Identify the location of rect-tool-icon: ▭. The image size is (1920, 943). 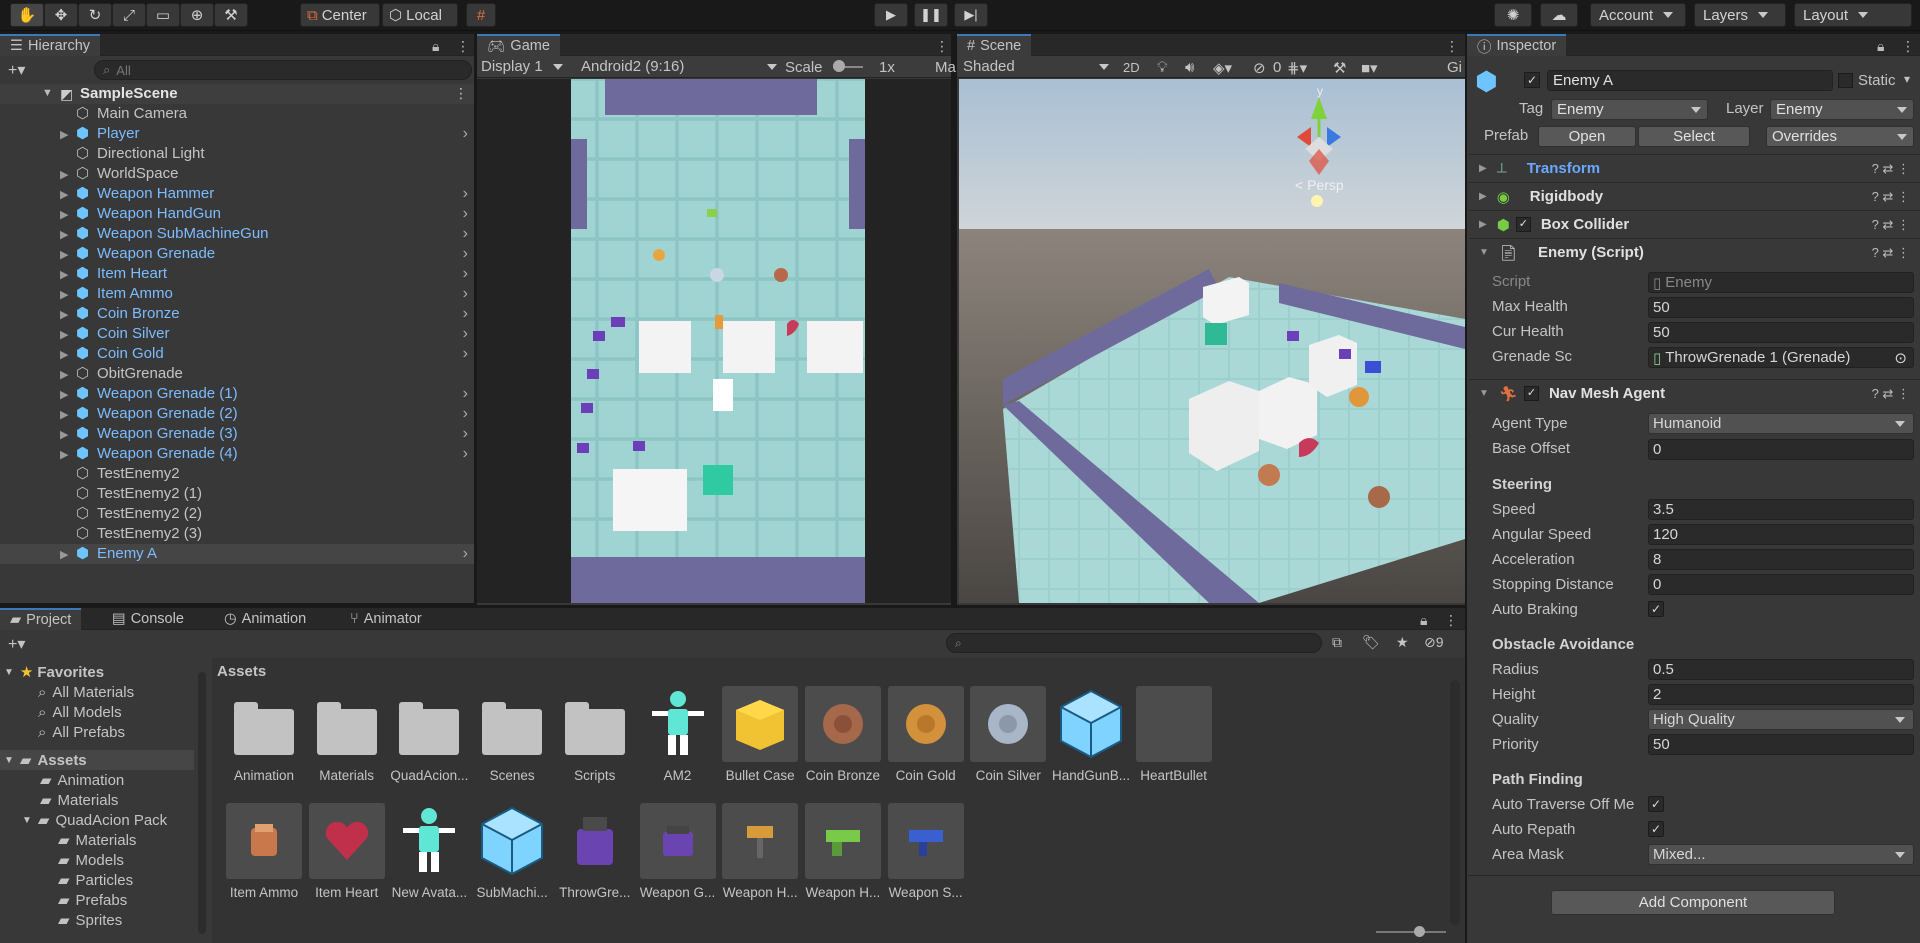
(163, 15).